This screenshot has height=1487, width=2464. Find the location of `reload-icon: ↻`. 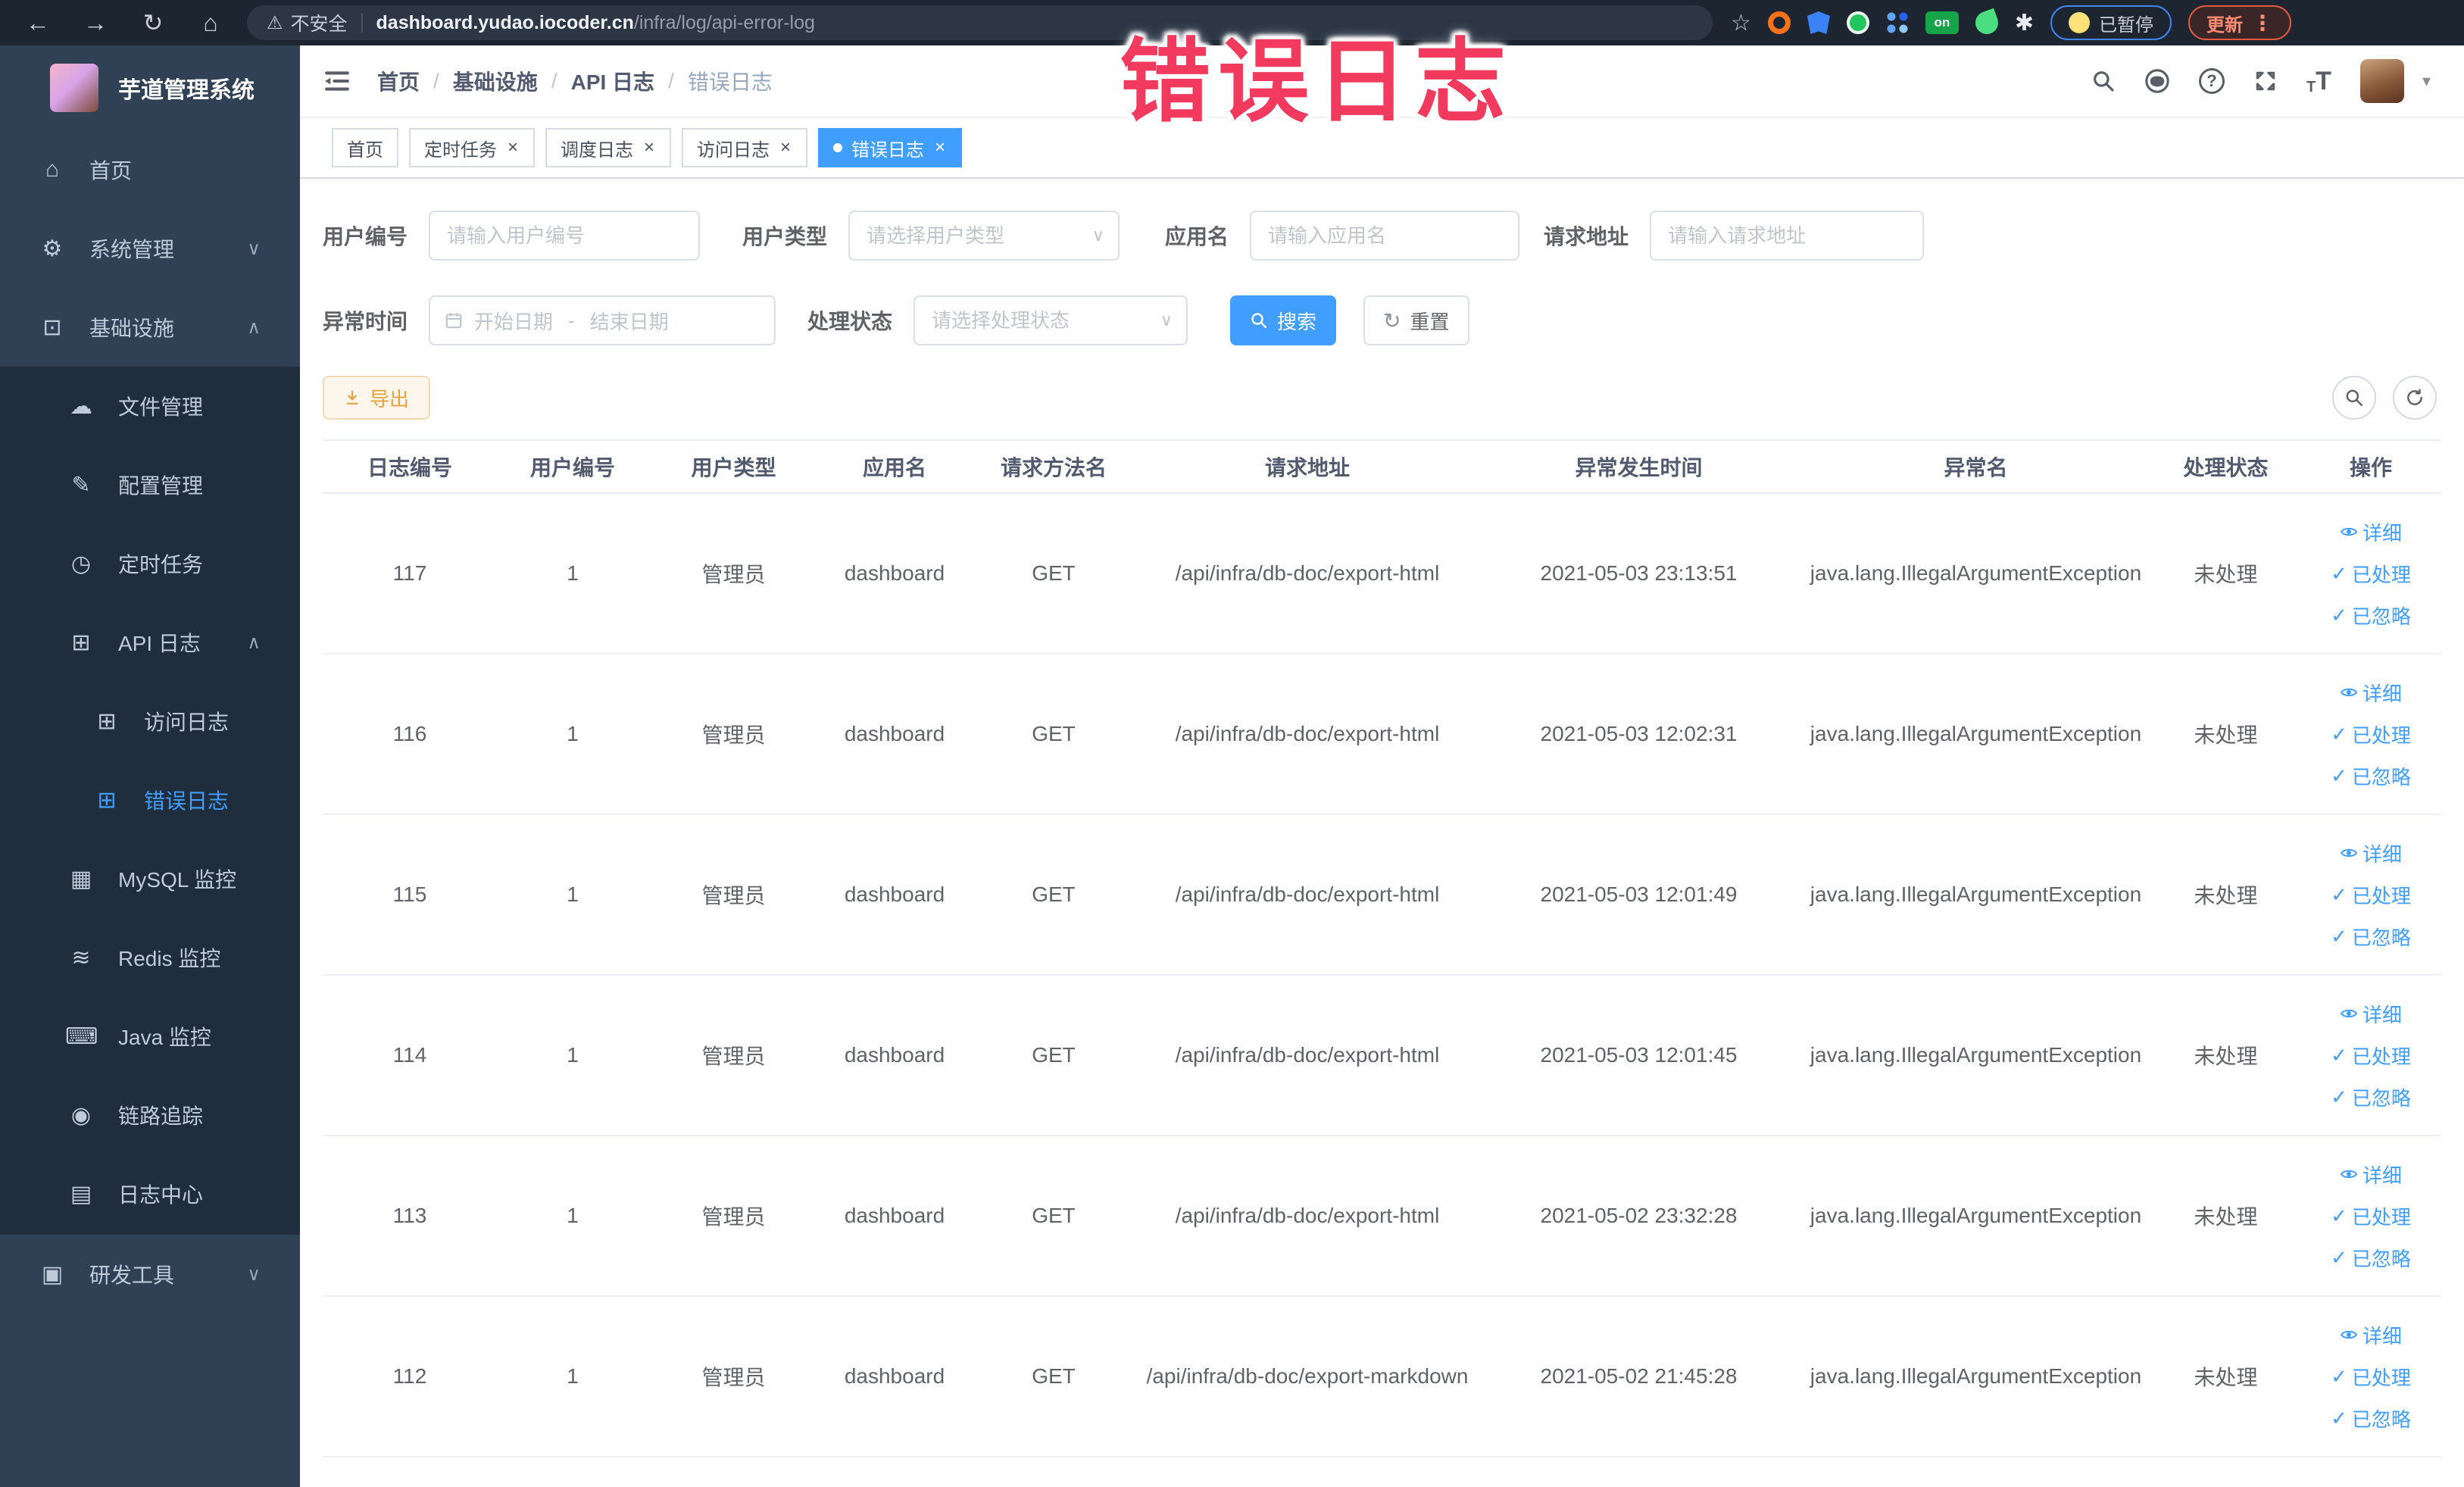

reload-icon: ↻ is located at coordinates (153, 22).